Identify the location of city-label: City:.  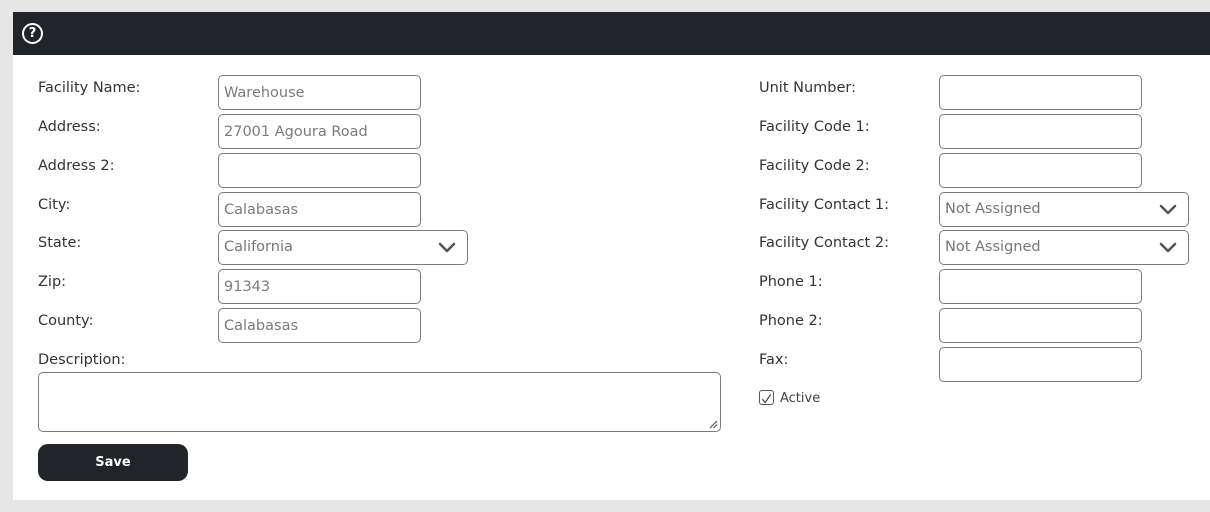
(54, 205).